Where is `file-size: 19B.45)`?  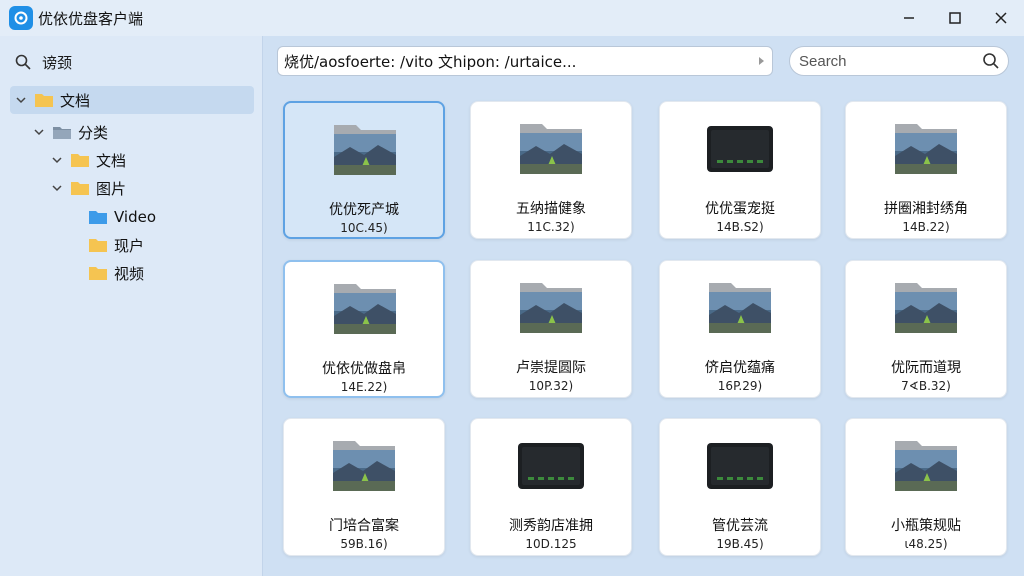 file-size: 19B.45) is located at coordinates (740, 544).